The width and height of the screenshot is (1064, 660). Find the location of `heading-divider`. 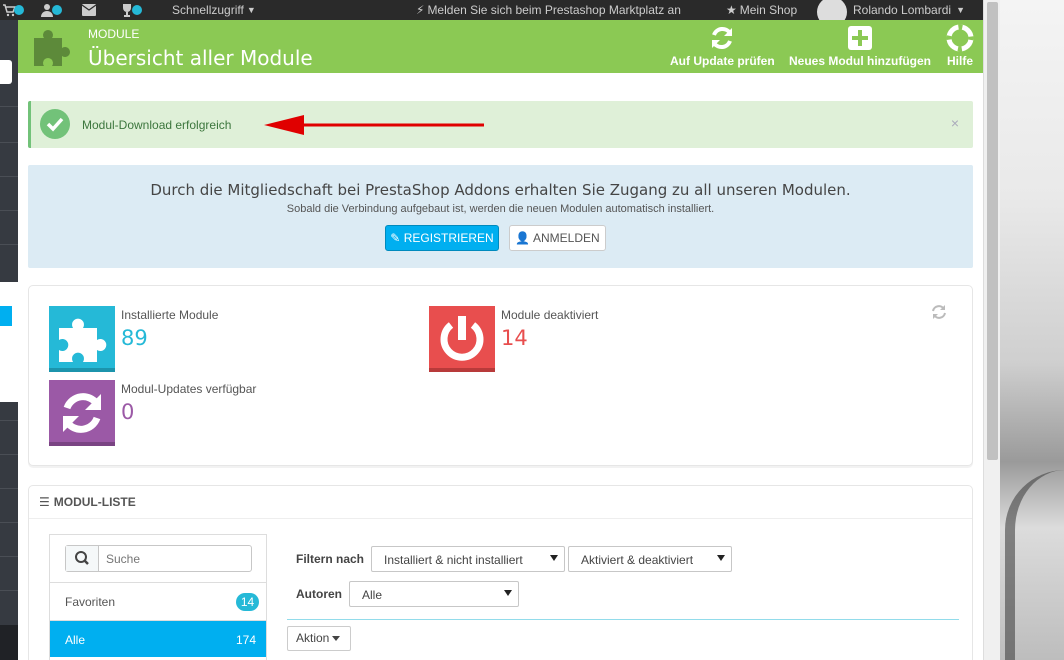

heading-divider is located at coordinates (500, 518).